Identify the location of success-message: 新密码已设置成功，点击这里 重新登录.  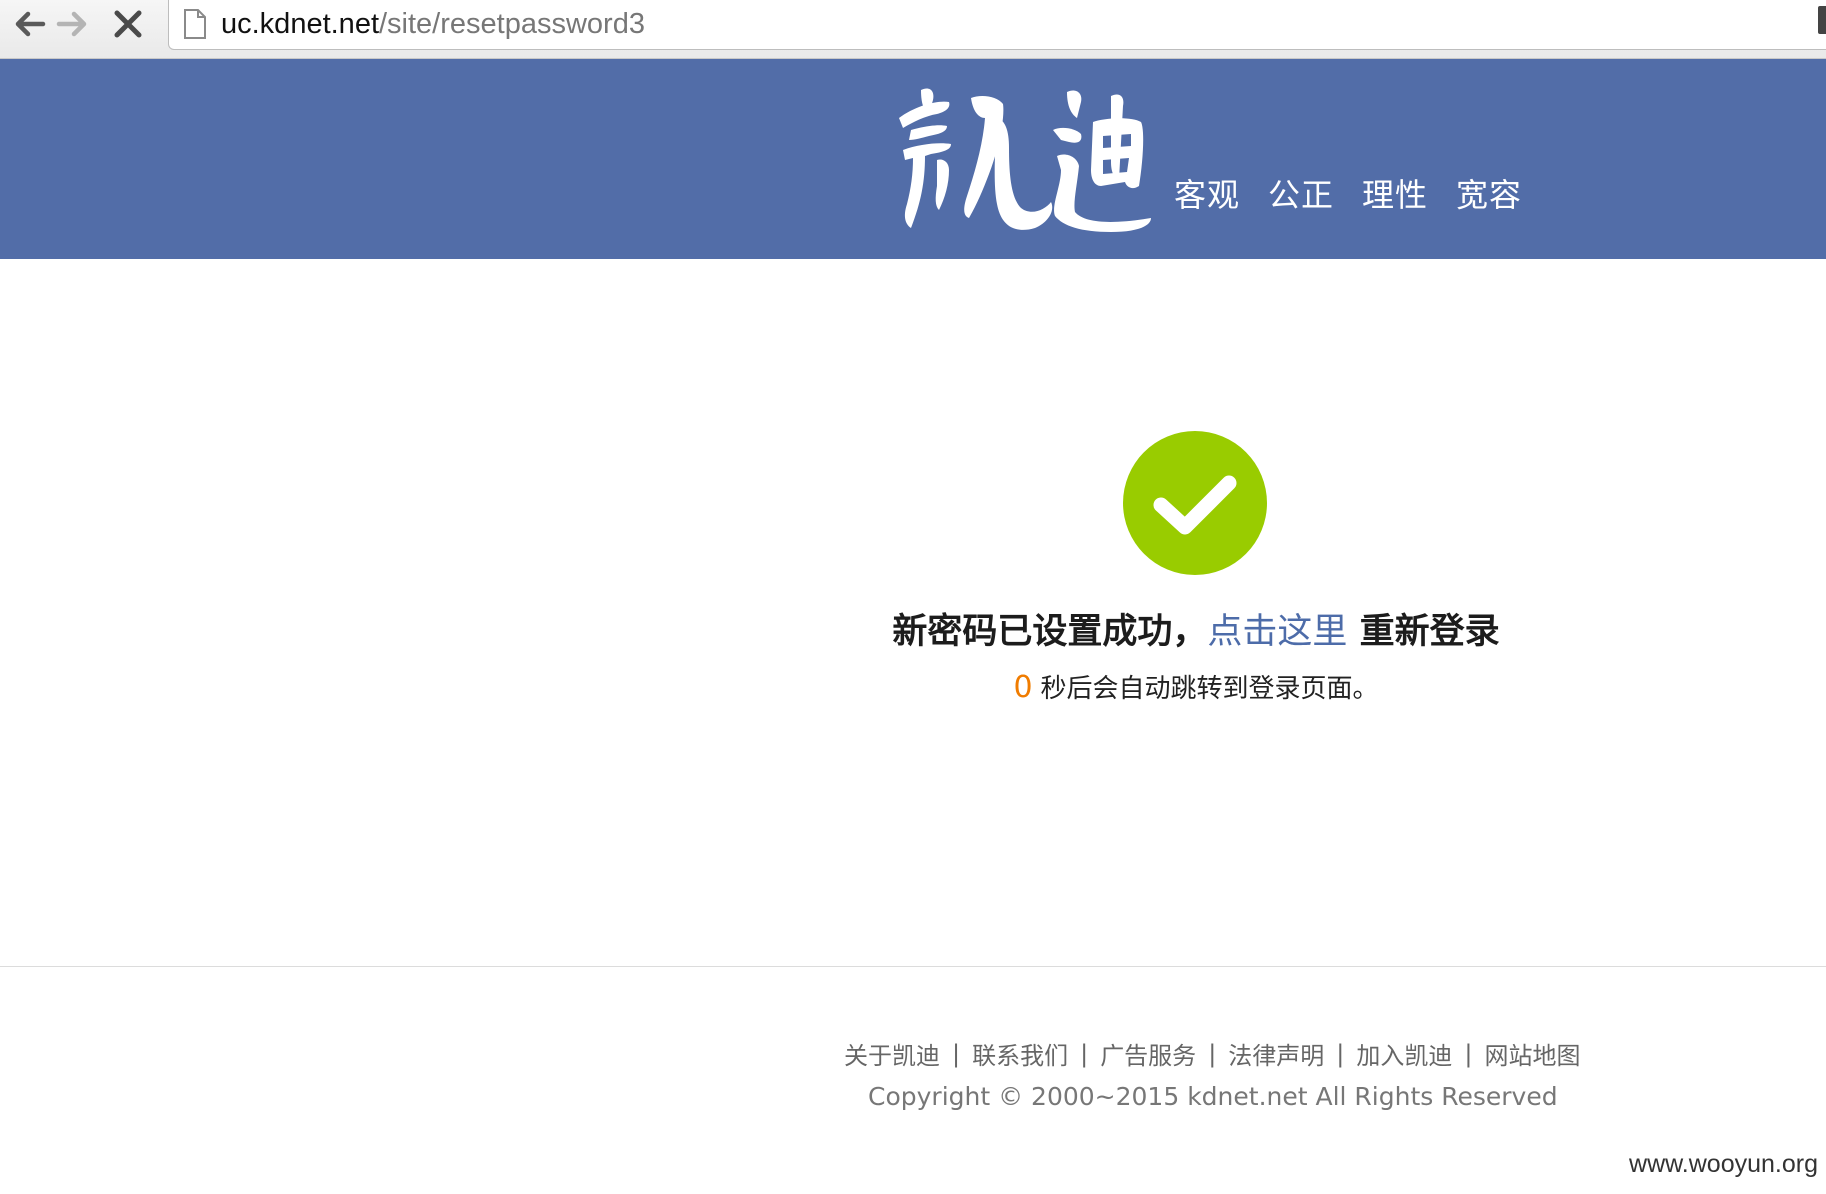
(913, 628).